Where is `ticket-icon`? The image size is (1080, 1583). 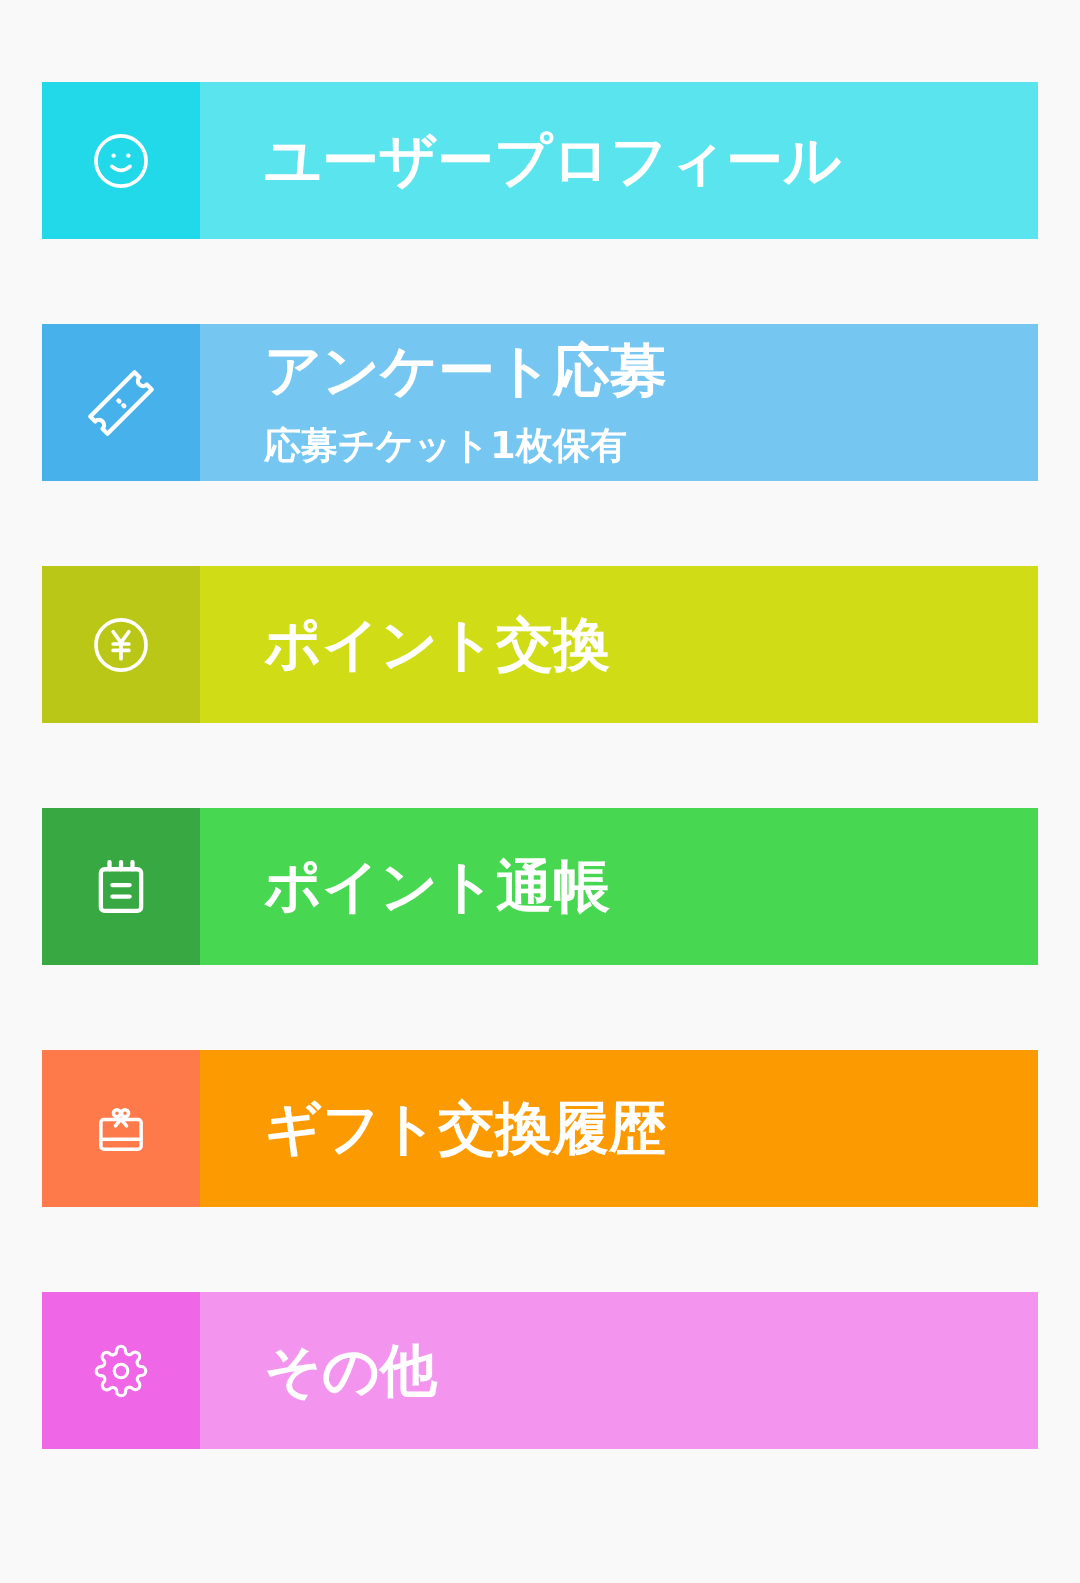
ticket-icon is located at coordinates (121, 402).